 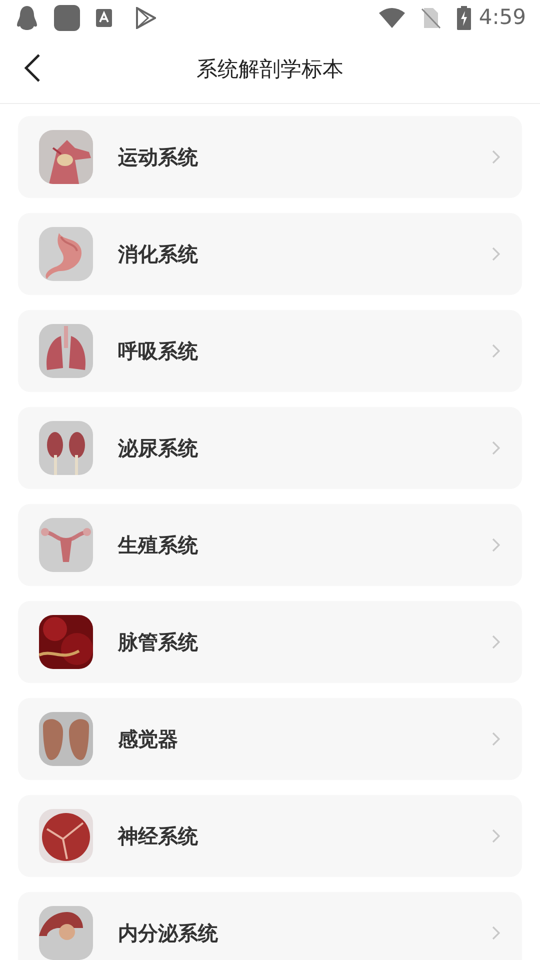 What do you see at coordinates (146, 18) in the screenshot?
I see `play-store-icon` at bounding box center [146, 18].